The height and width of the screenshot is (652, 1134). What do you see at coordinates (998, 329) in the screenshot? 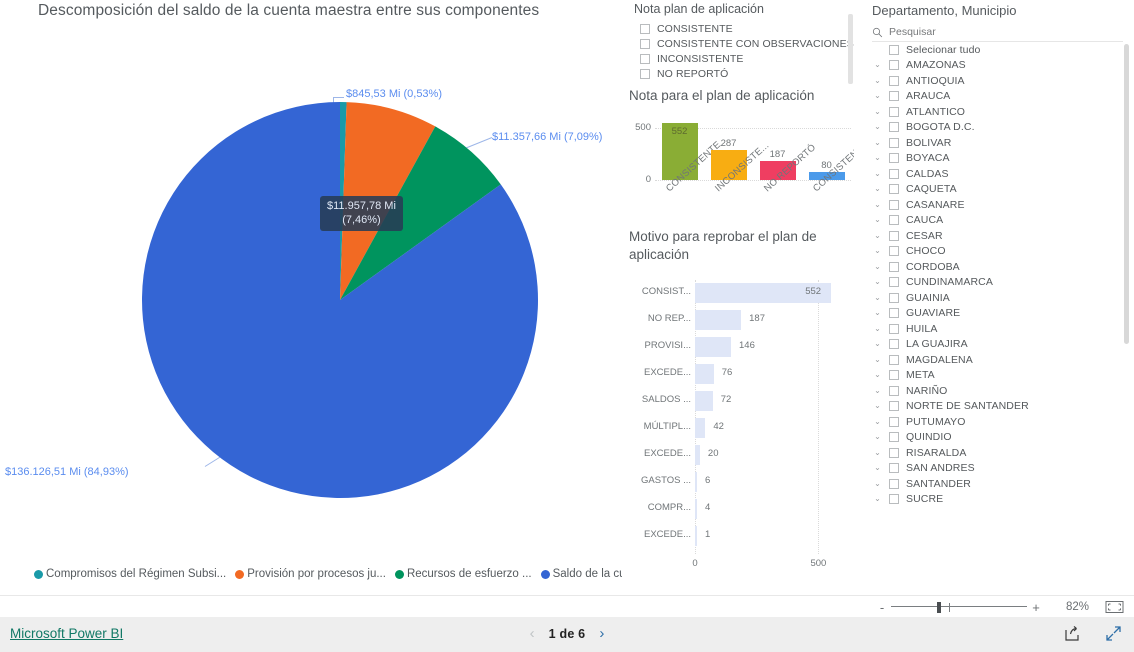
I see `departamento-list-item: ⌄ HUILA` at bounding box center [998, 329].